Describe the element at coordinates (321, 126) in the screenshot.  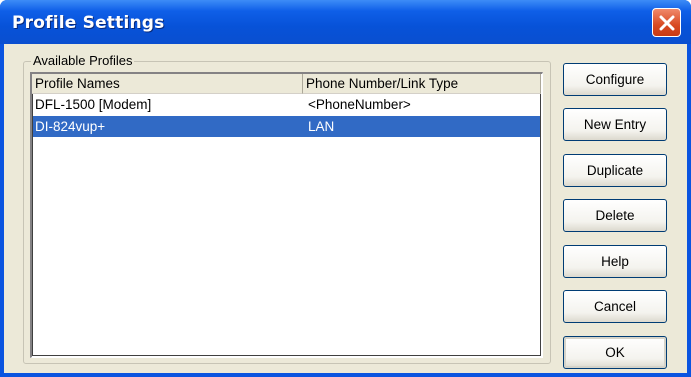
I see `profile-link-type: LAN` at that location.